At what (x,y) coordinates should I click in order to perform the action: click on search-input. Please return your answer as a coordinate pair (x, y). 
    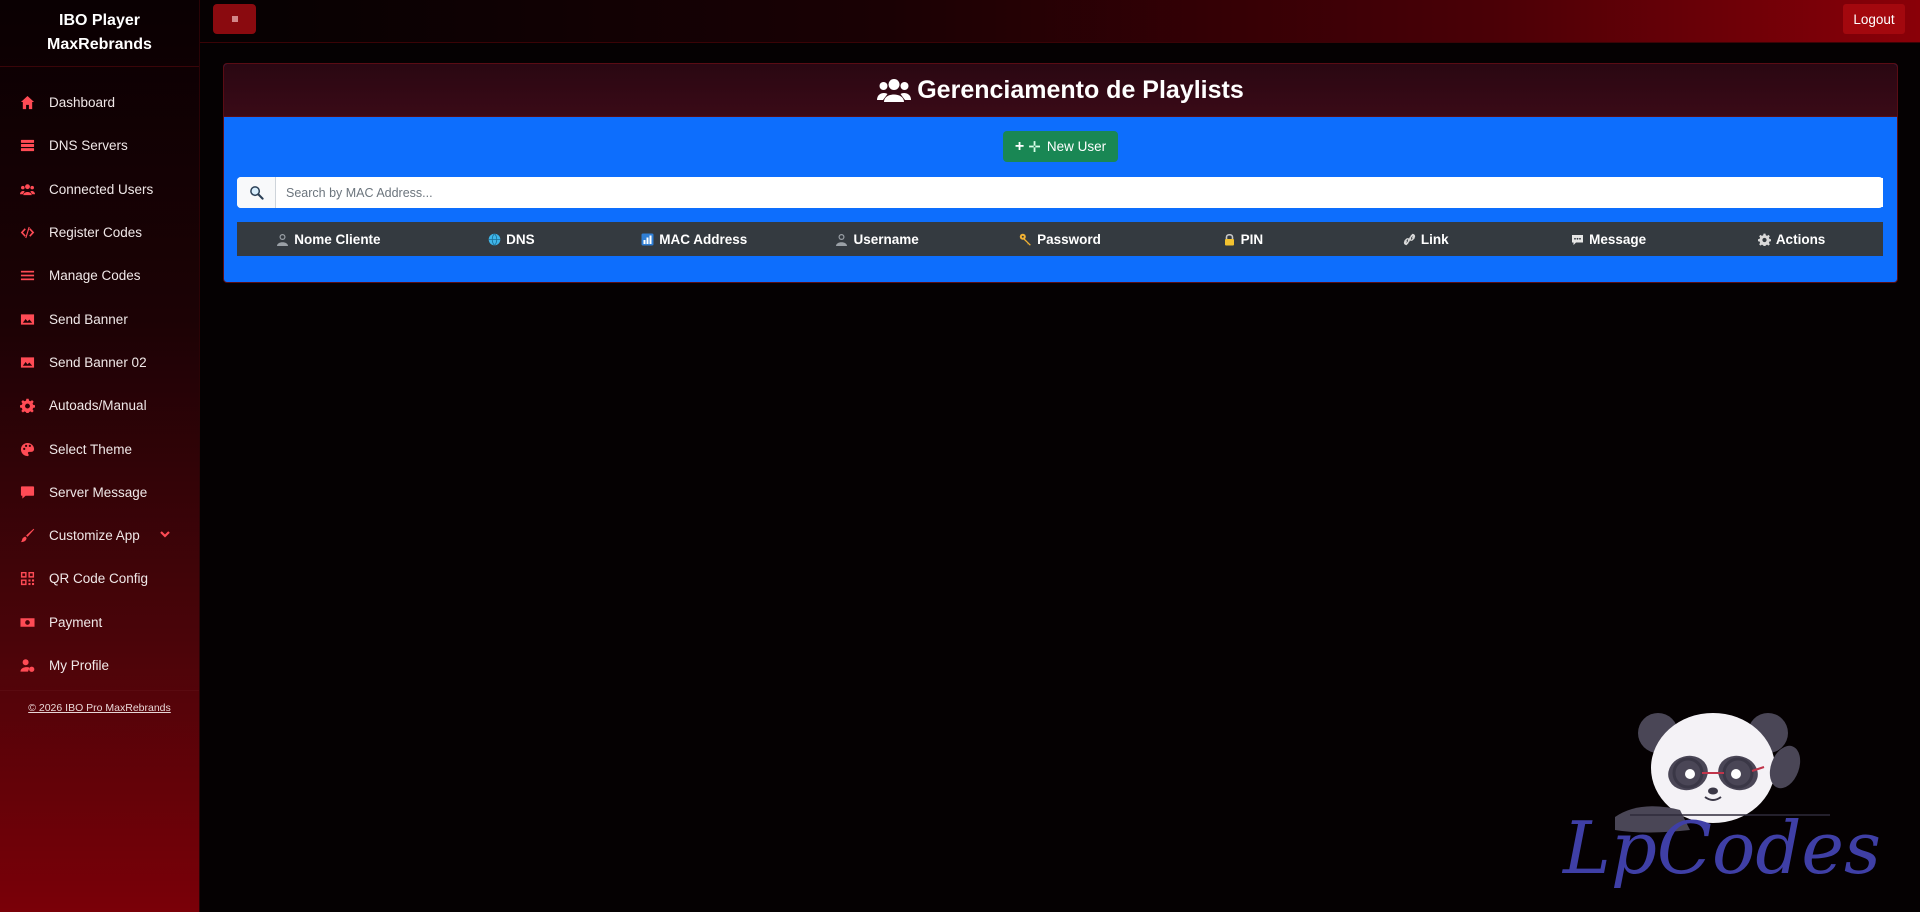
    Looking at the image, I should click on (1079, 192).